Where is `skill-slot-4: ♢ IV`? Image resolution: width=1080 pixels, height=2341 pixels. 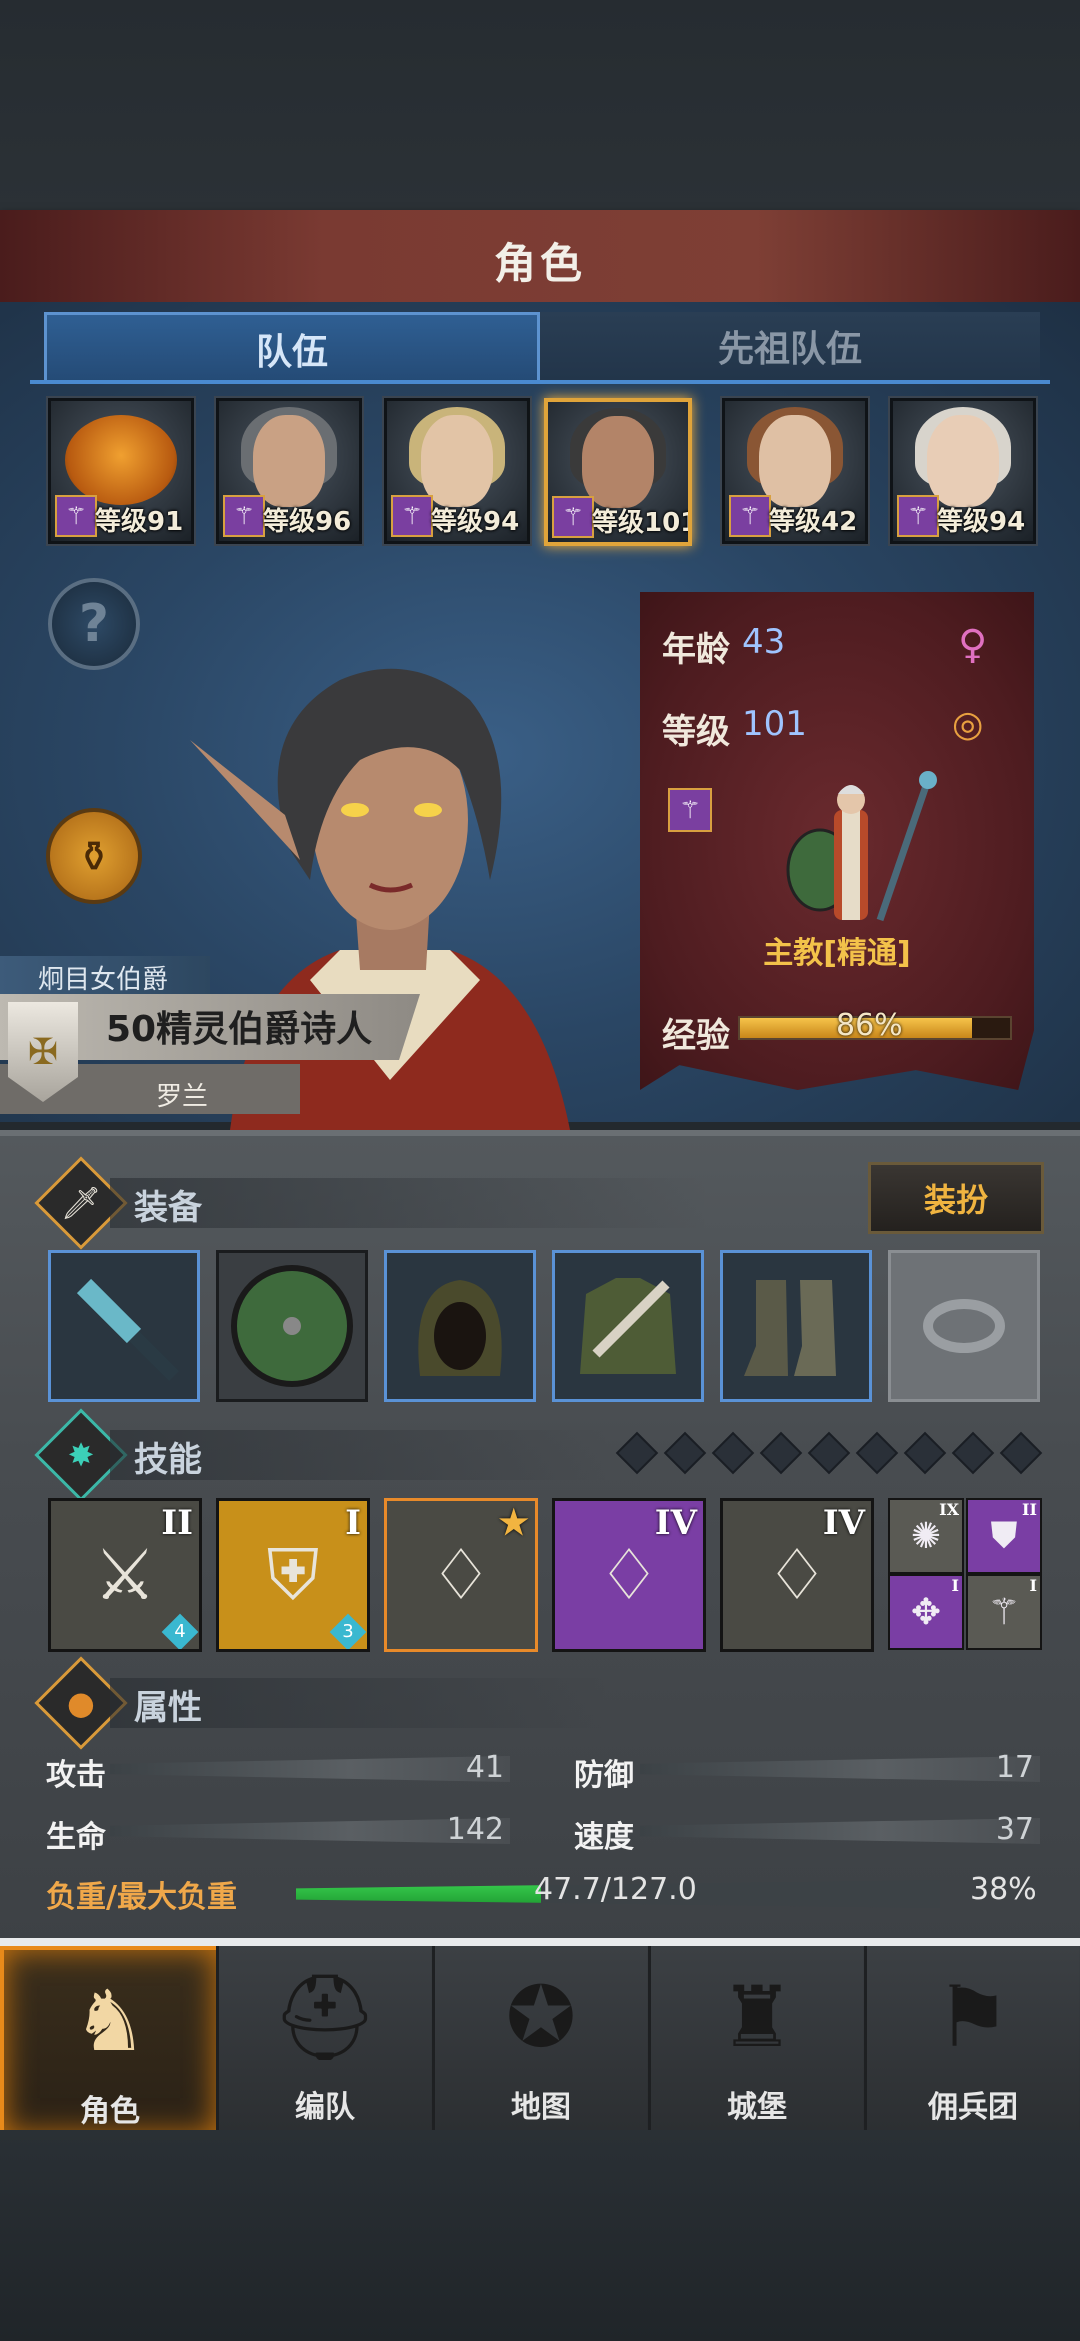 skill-slot-4: ♢ IV is located at coordinates (629, 1575).